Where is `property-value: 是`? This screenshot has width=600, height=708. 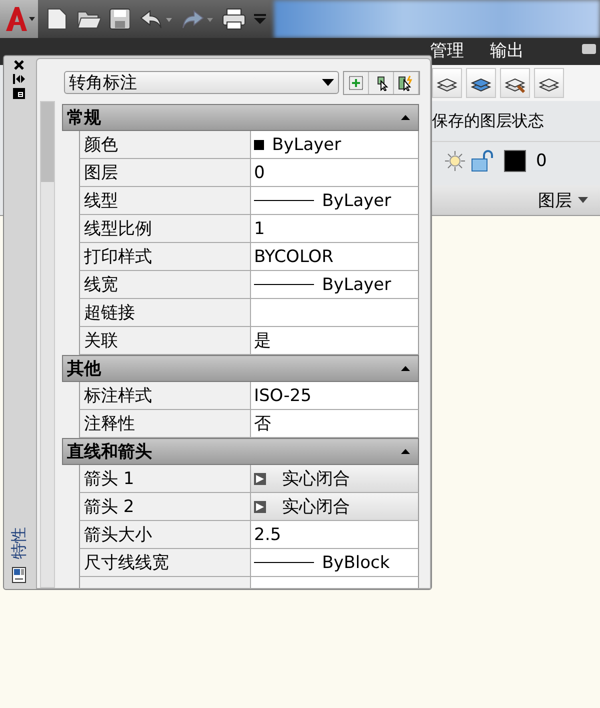
property-value: 是 is located at coordinates (262, 340).